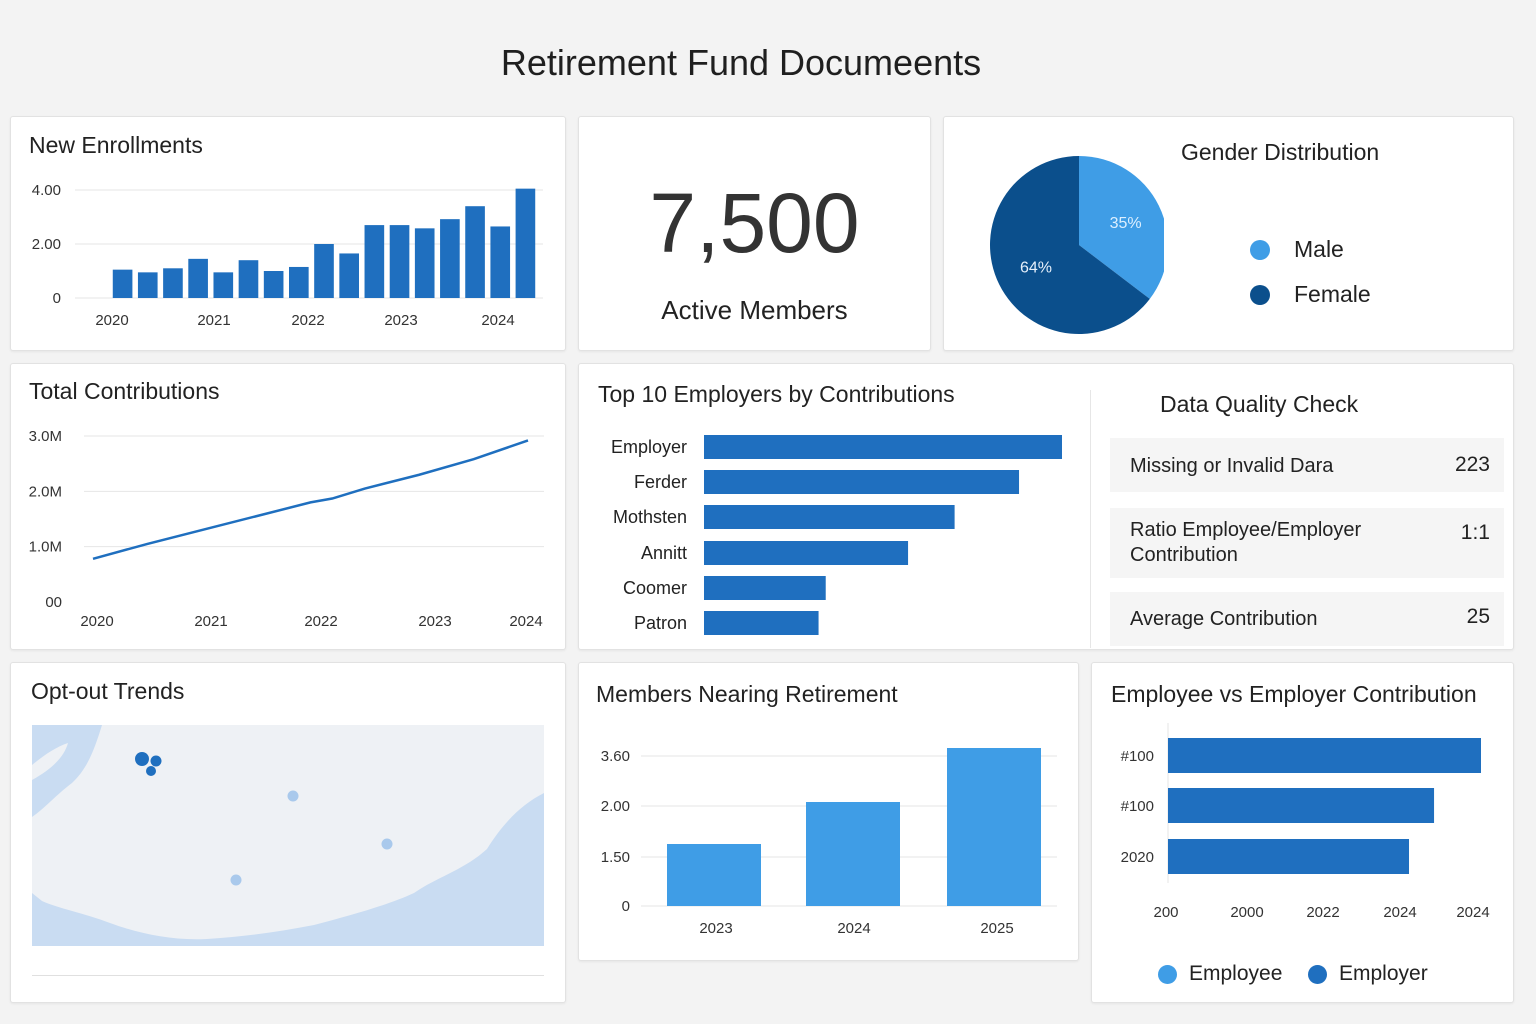  Describe the element at coordinates (1165, 912) in the screenshot. I see `x-tick-label: 200` at that location.